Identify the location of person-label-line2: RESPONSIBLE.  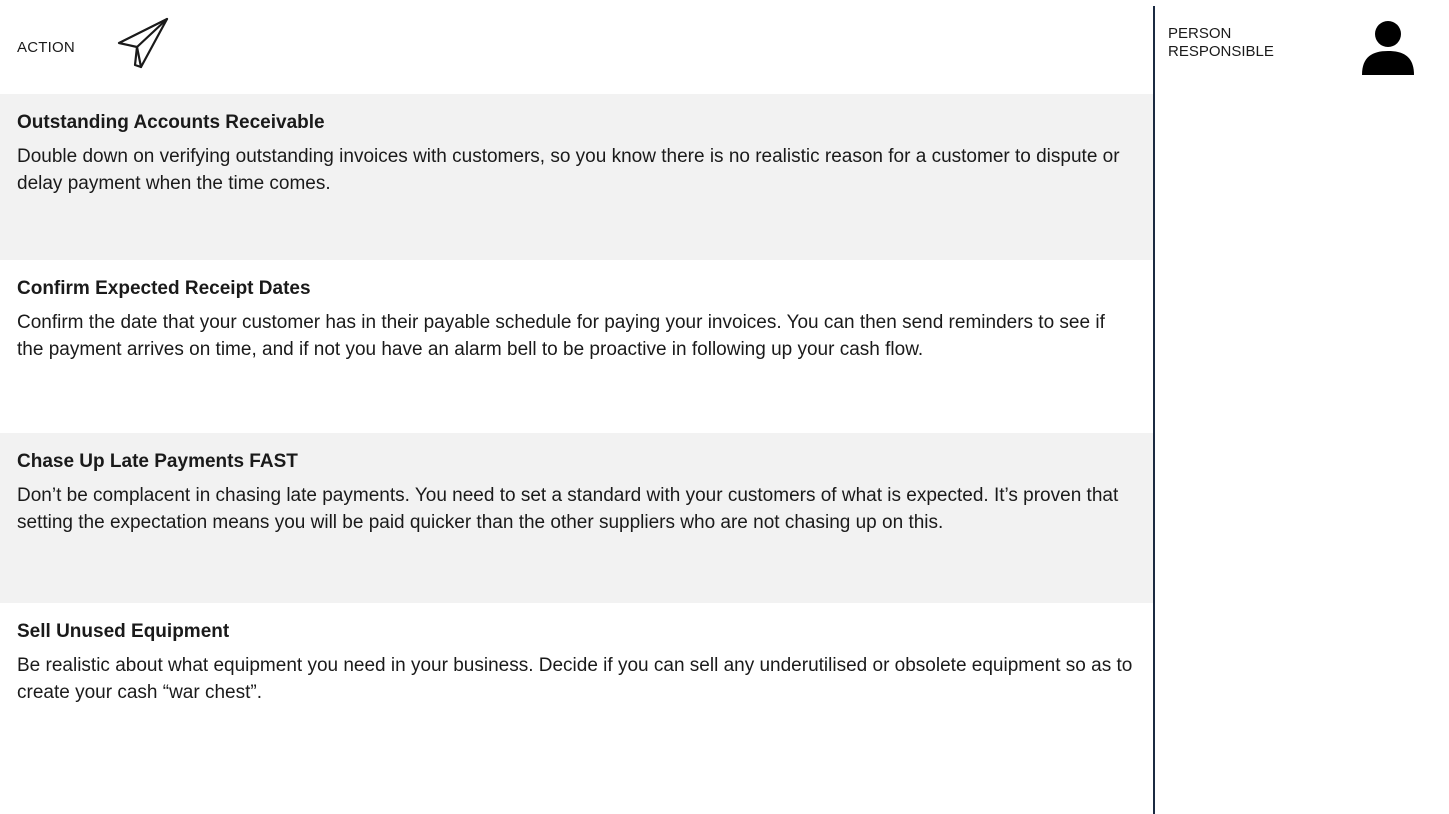
(1221, 51).